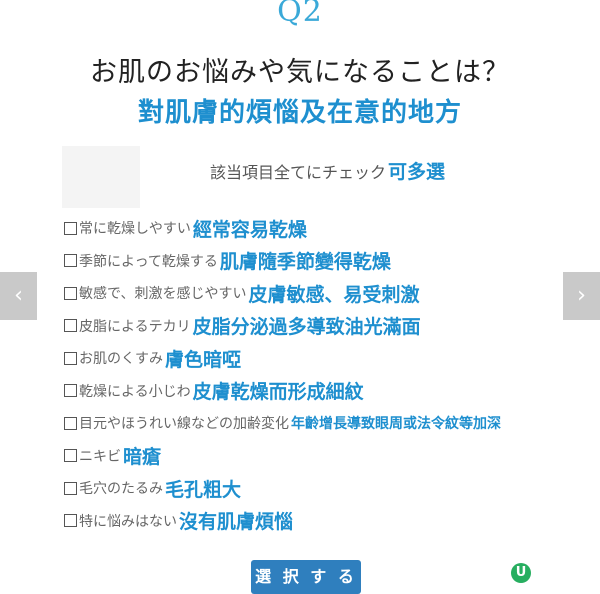 Image resolution: width=600 pixels, height=594 pixels. What do you see at coordinates (142, 457) in the screenshot?
I see `option-label-zh: 暗瘡` at bounding box center [142, 457].